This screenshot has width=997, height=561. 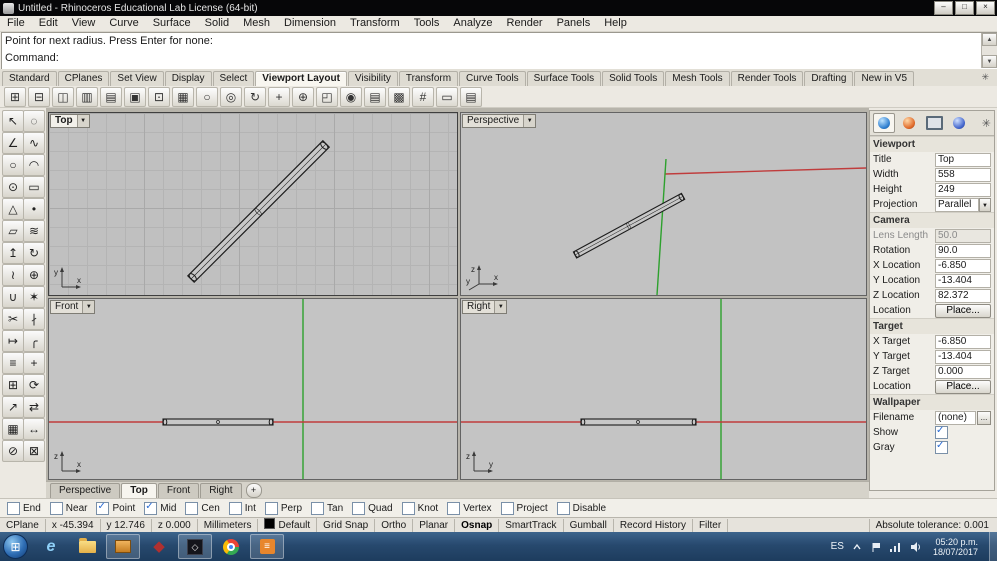 I want to click on perspective-view-canvas, so click(x=663, y=204).